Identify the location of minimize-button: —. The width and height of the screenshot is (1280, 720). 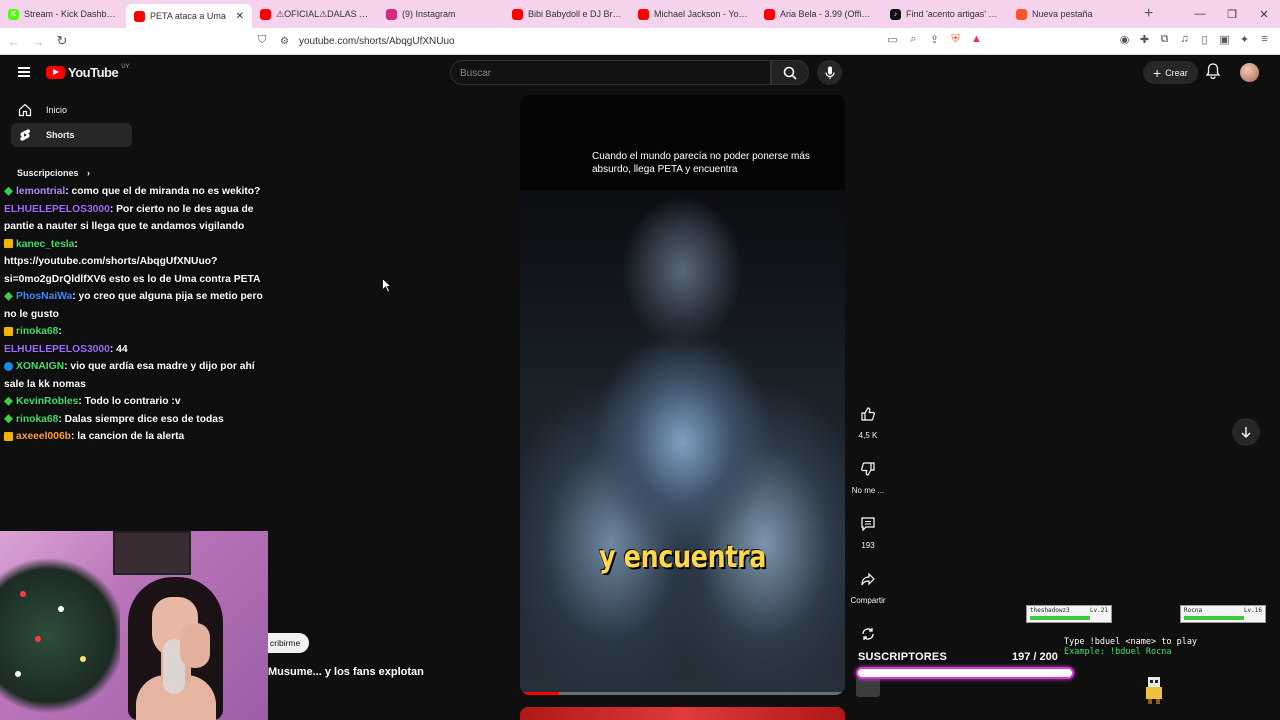
(1200, 14).